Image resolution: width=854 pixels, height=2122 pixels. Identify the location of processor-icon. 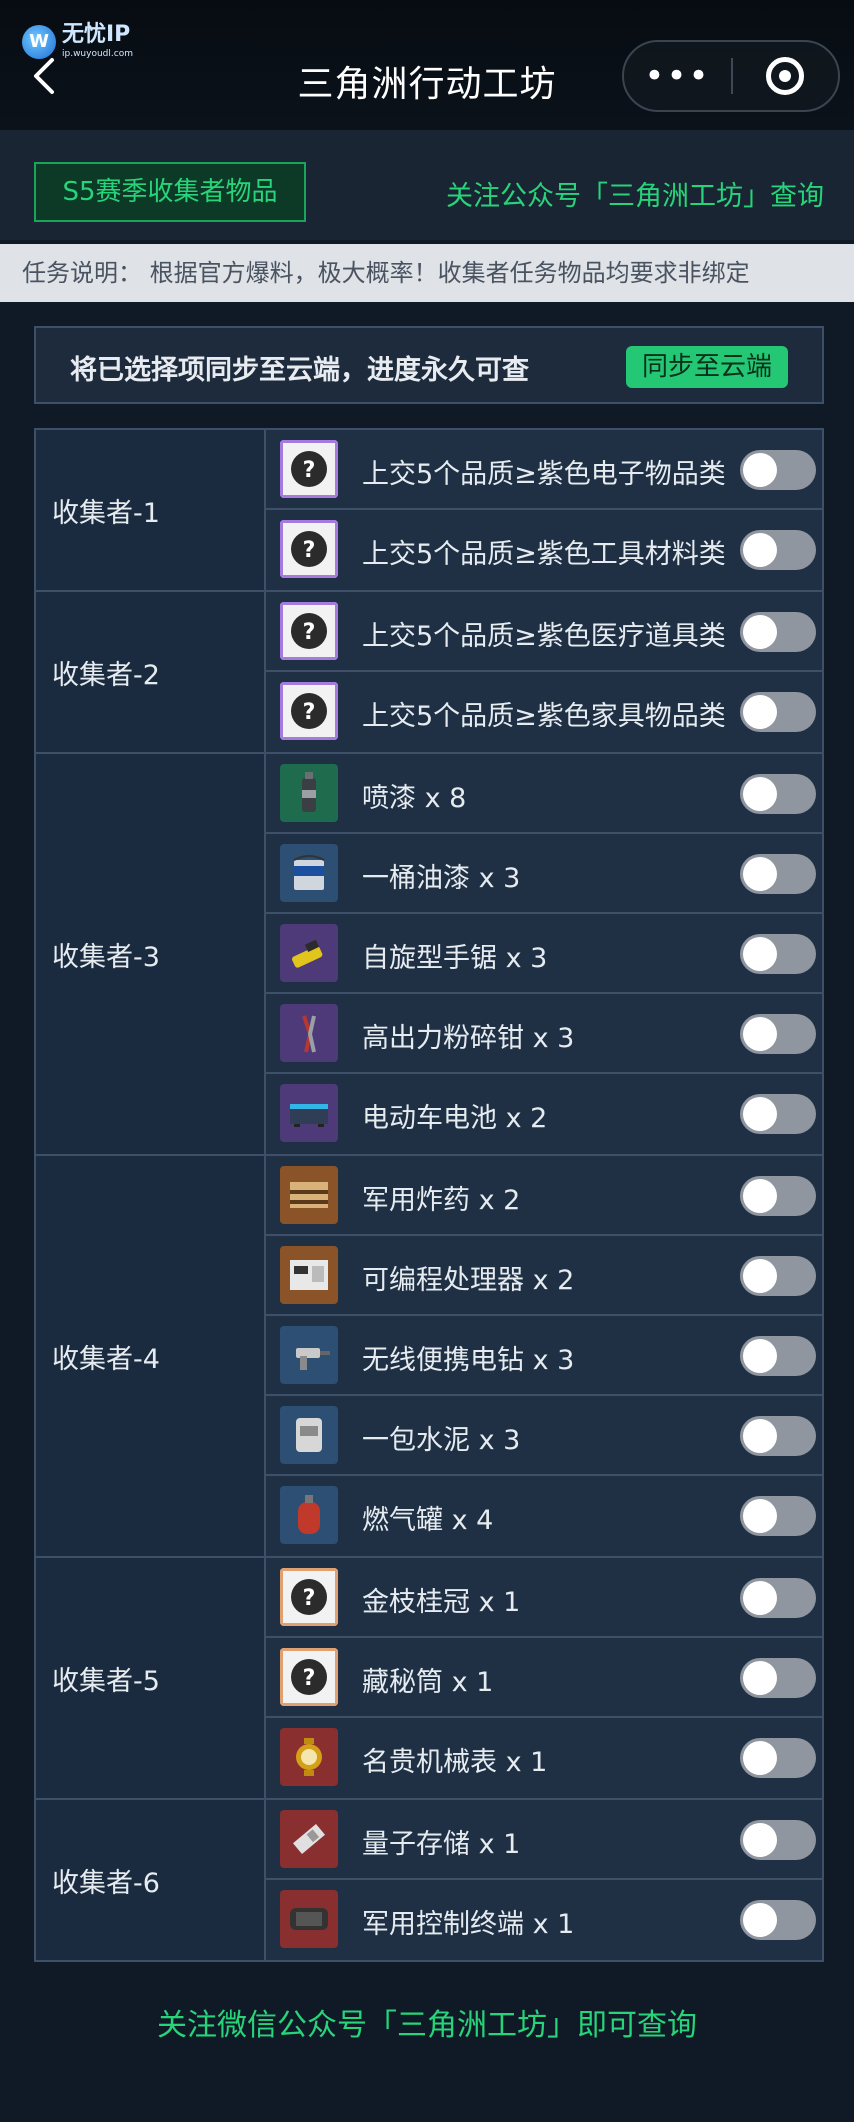
(309, 1275).